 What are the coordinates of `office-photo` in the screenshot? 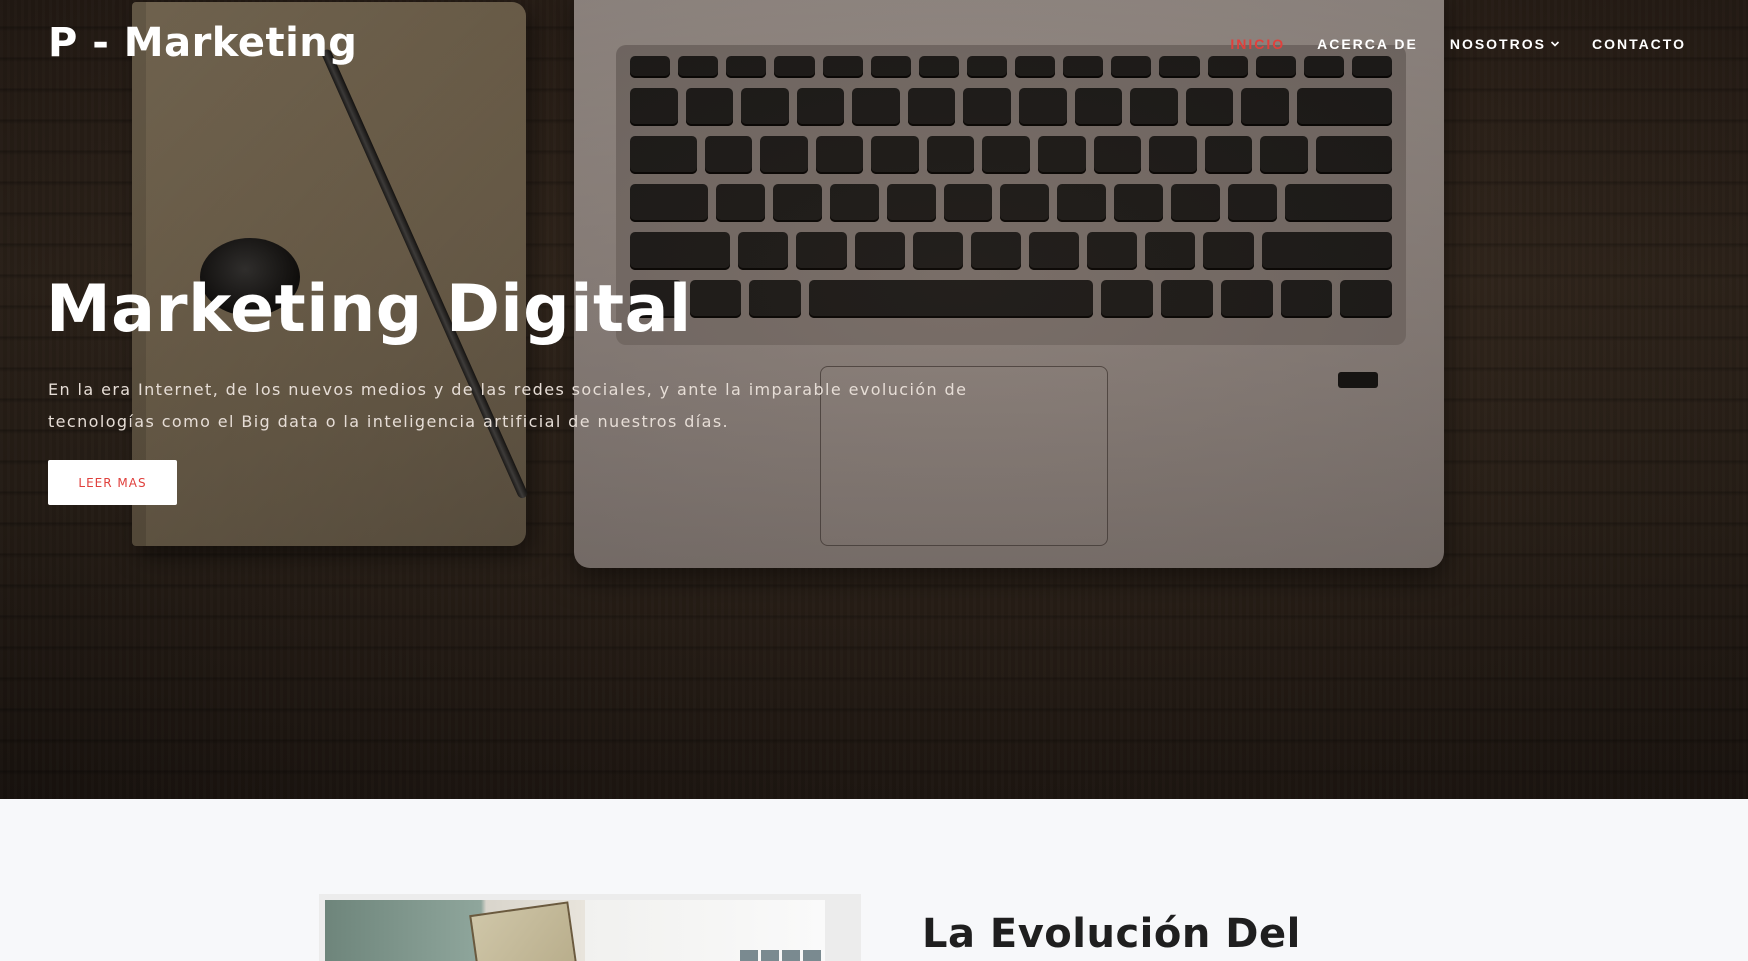 It's located at (575, 930).